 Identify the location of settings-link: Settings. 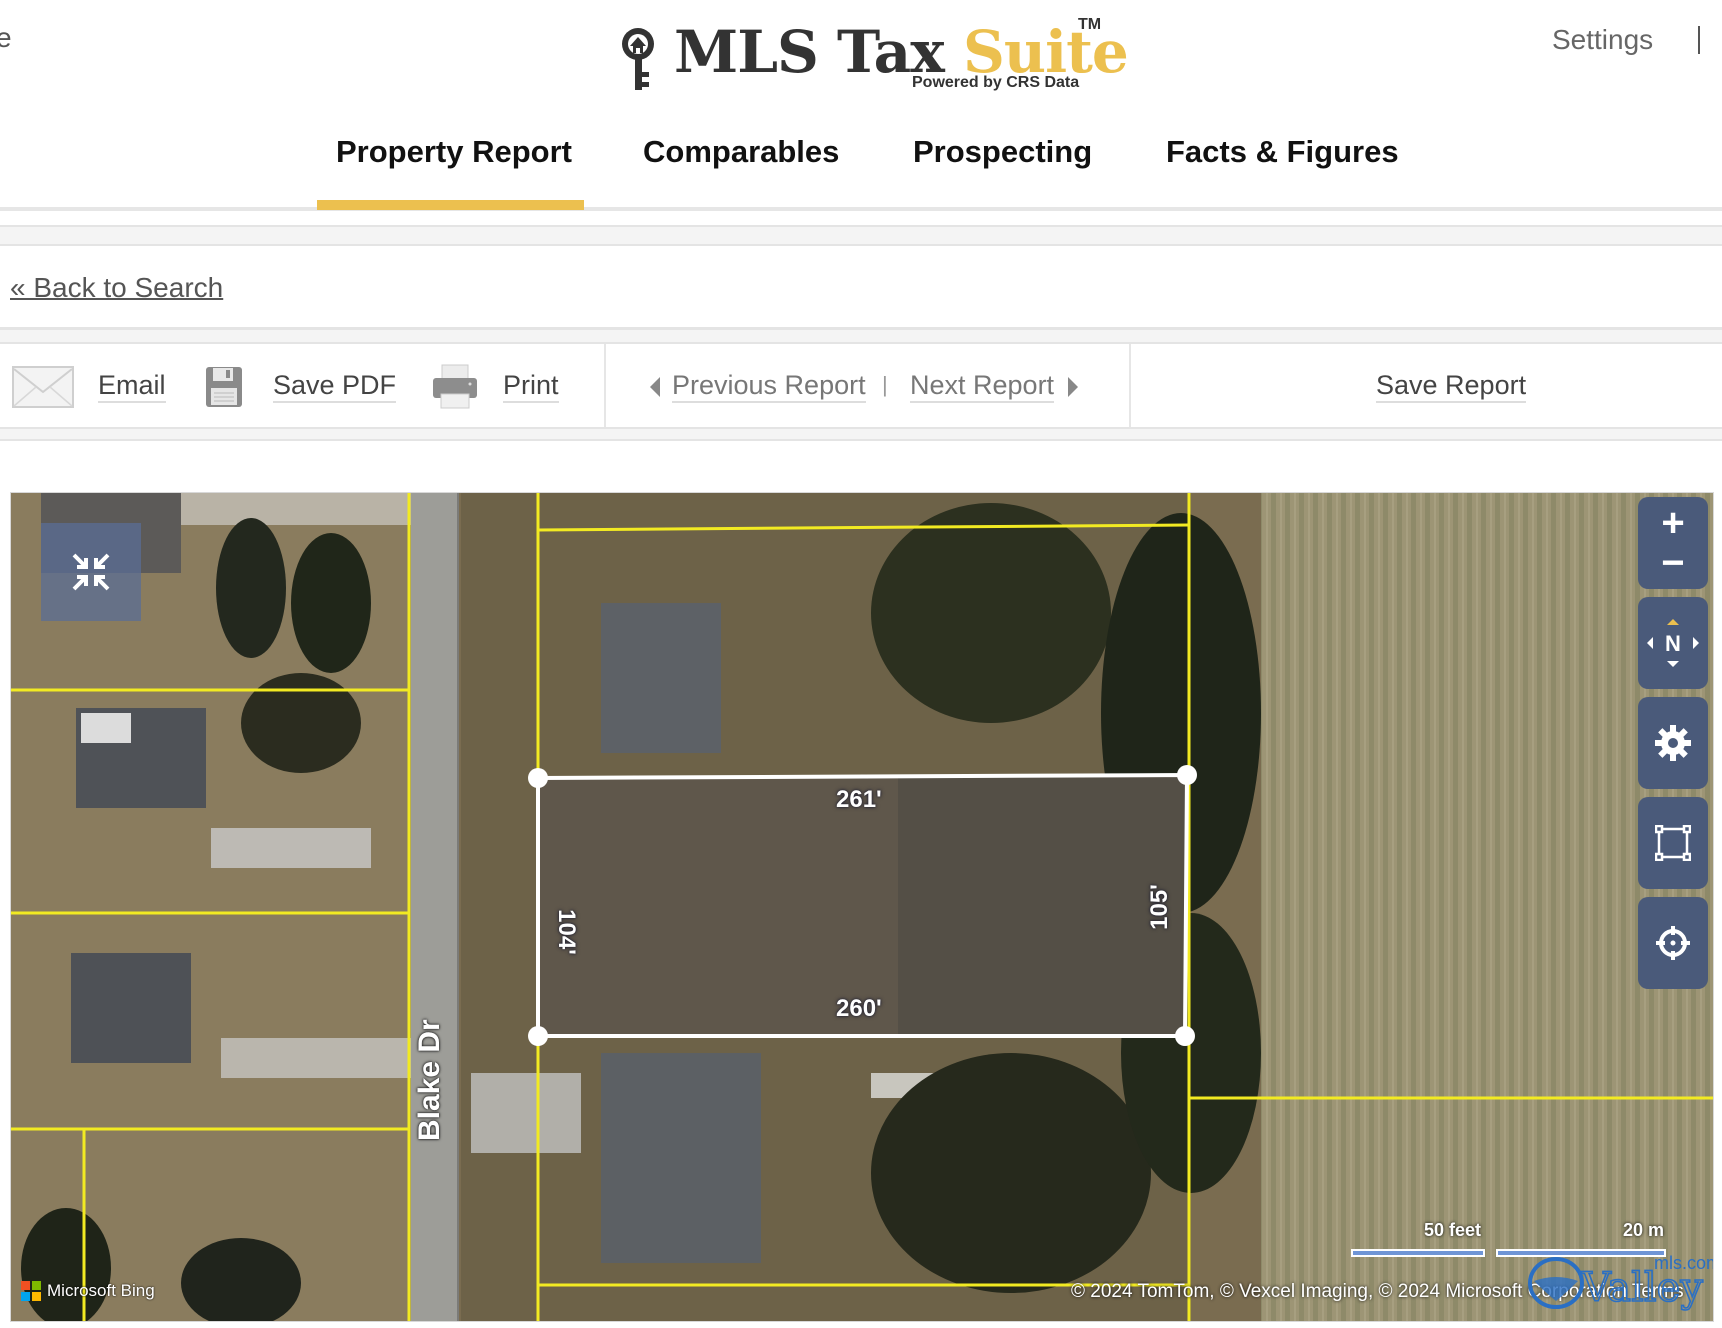
(1602, 40).